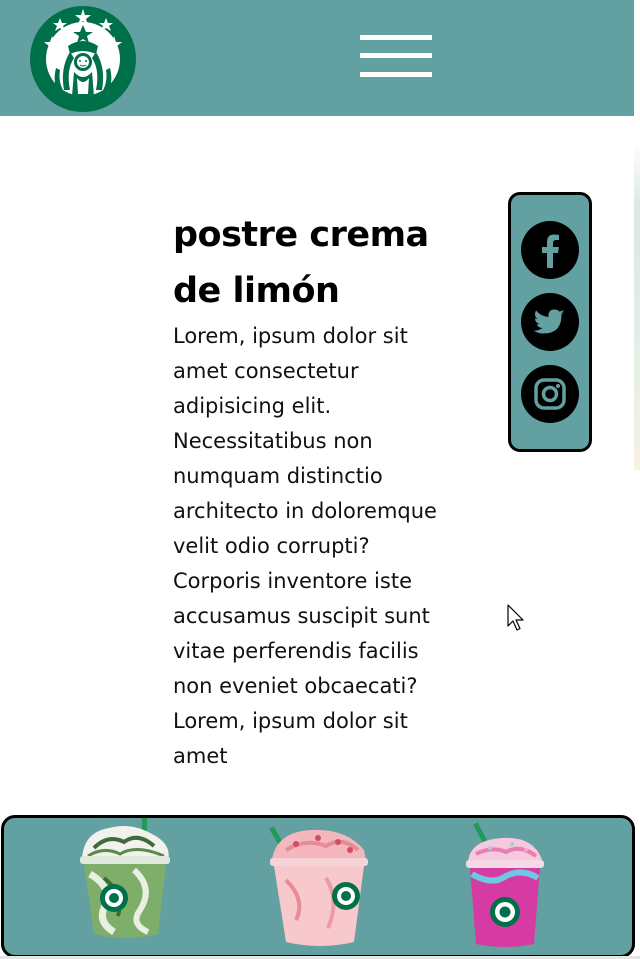  I want to click on starbucks-logo-icon, so click(83, 59).